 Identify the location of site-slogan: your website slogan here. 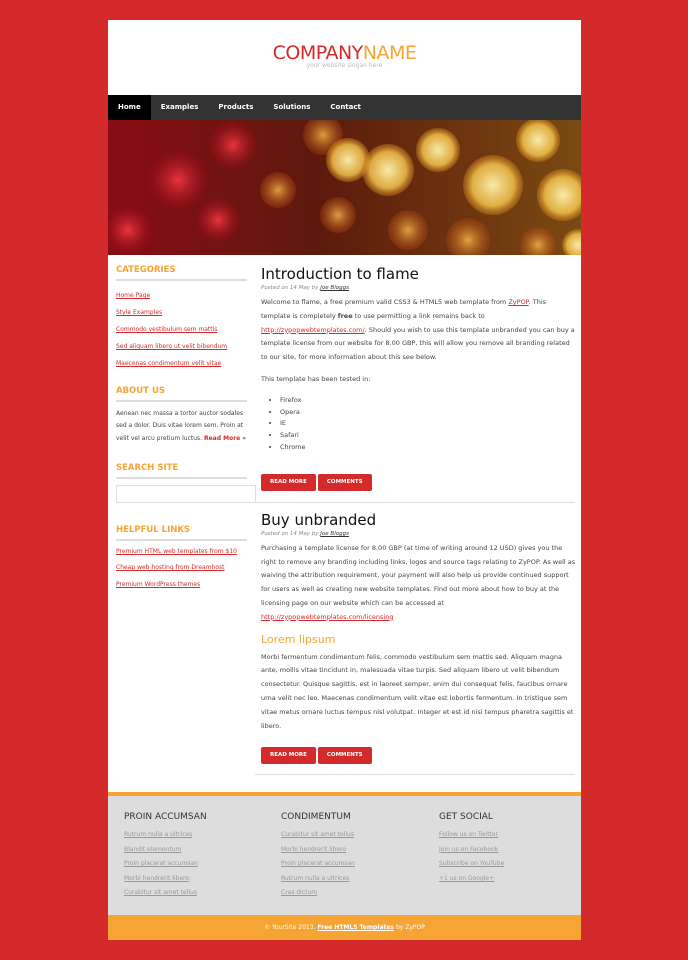
(344, 65).